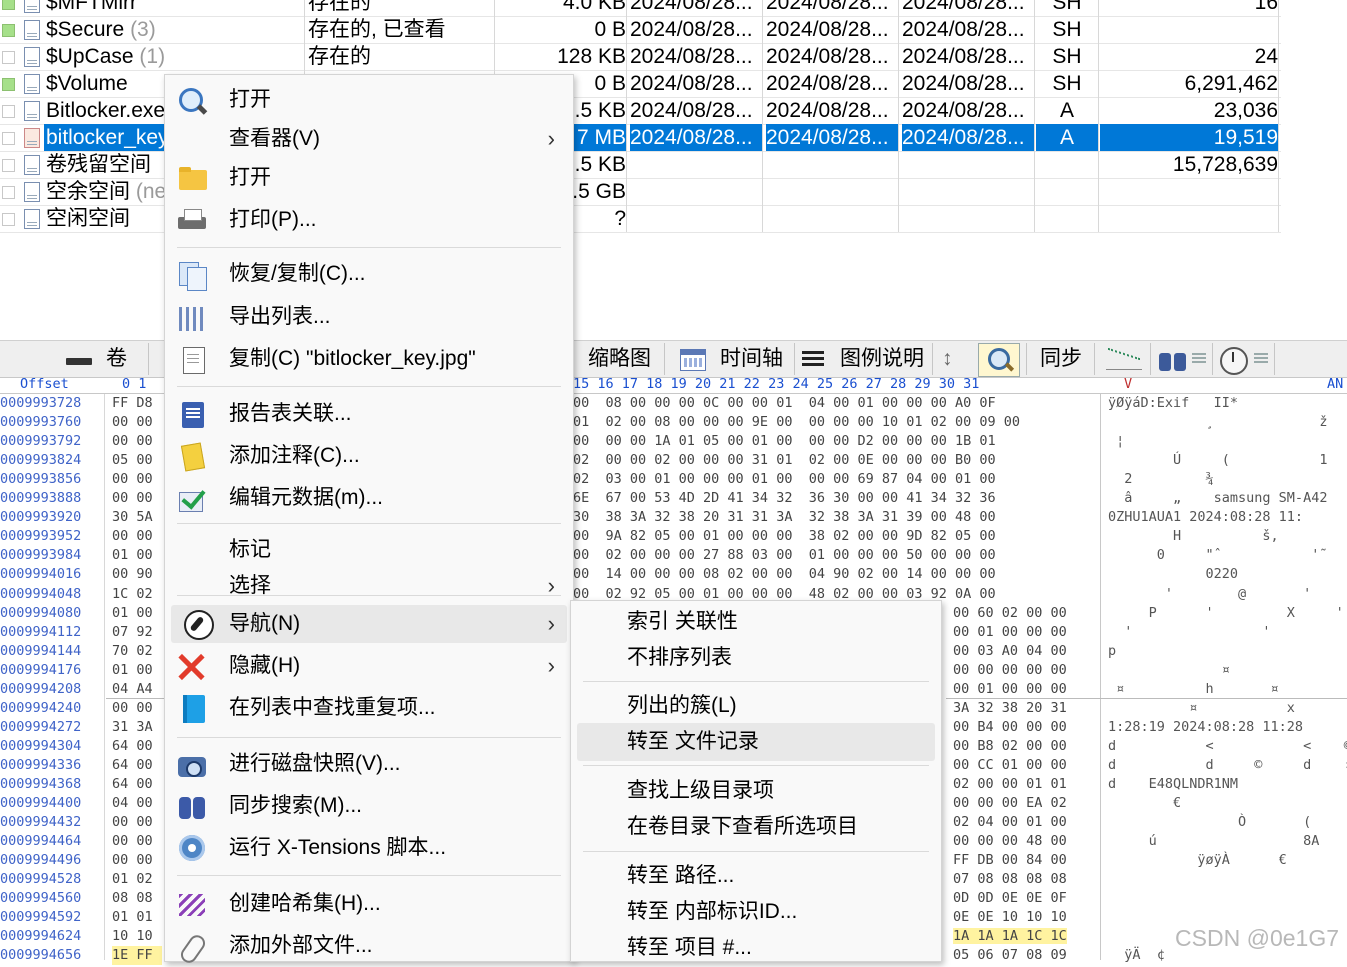  What do you see at coordinates (41, 803) in the screenshot?
I see `hex-offset: 0009994400` at bounding box center [41, 803].